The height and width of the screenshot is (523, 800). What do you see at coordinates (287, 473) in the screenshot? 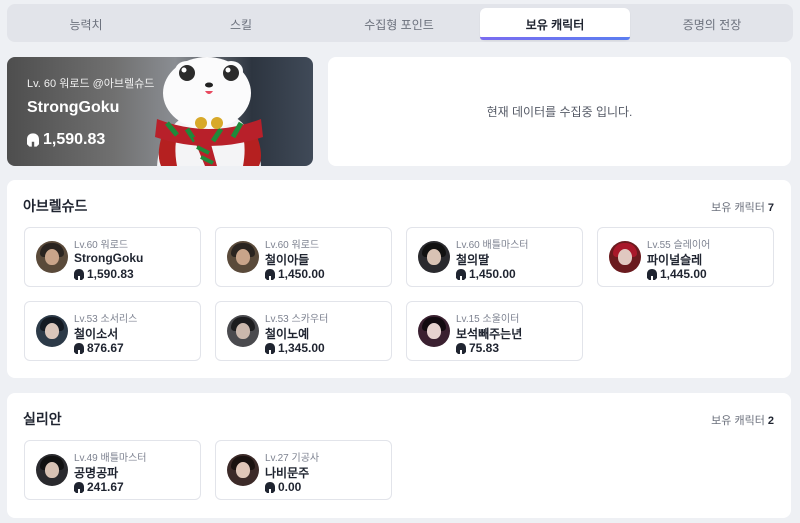
I see `character-name: 나비문주` at bounding box center [287, 473].